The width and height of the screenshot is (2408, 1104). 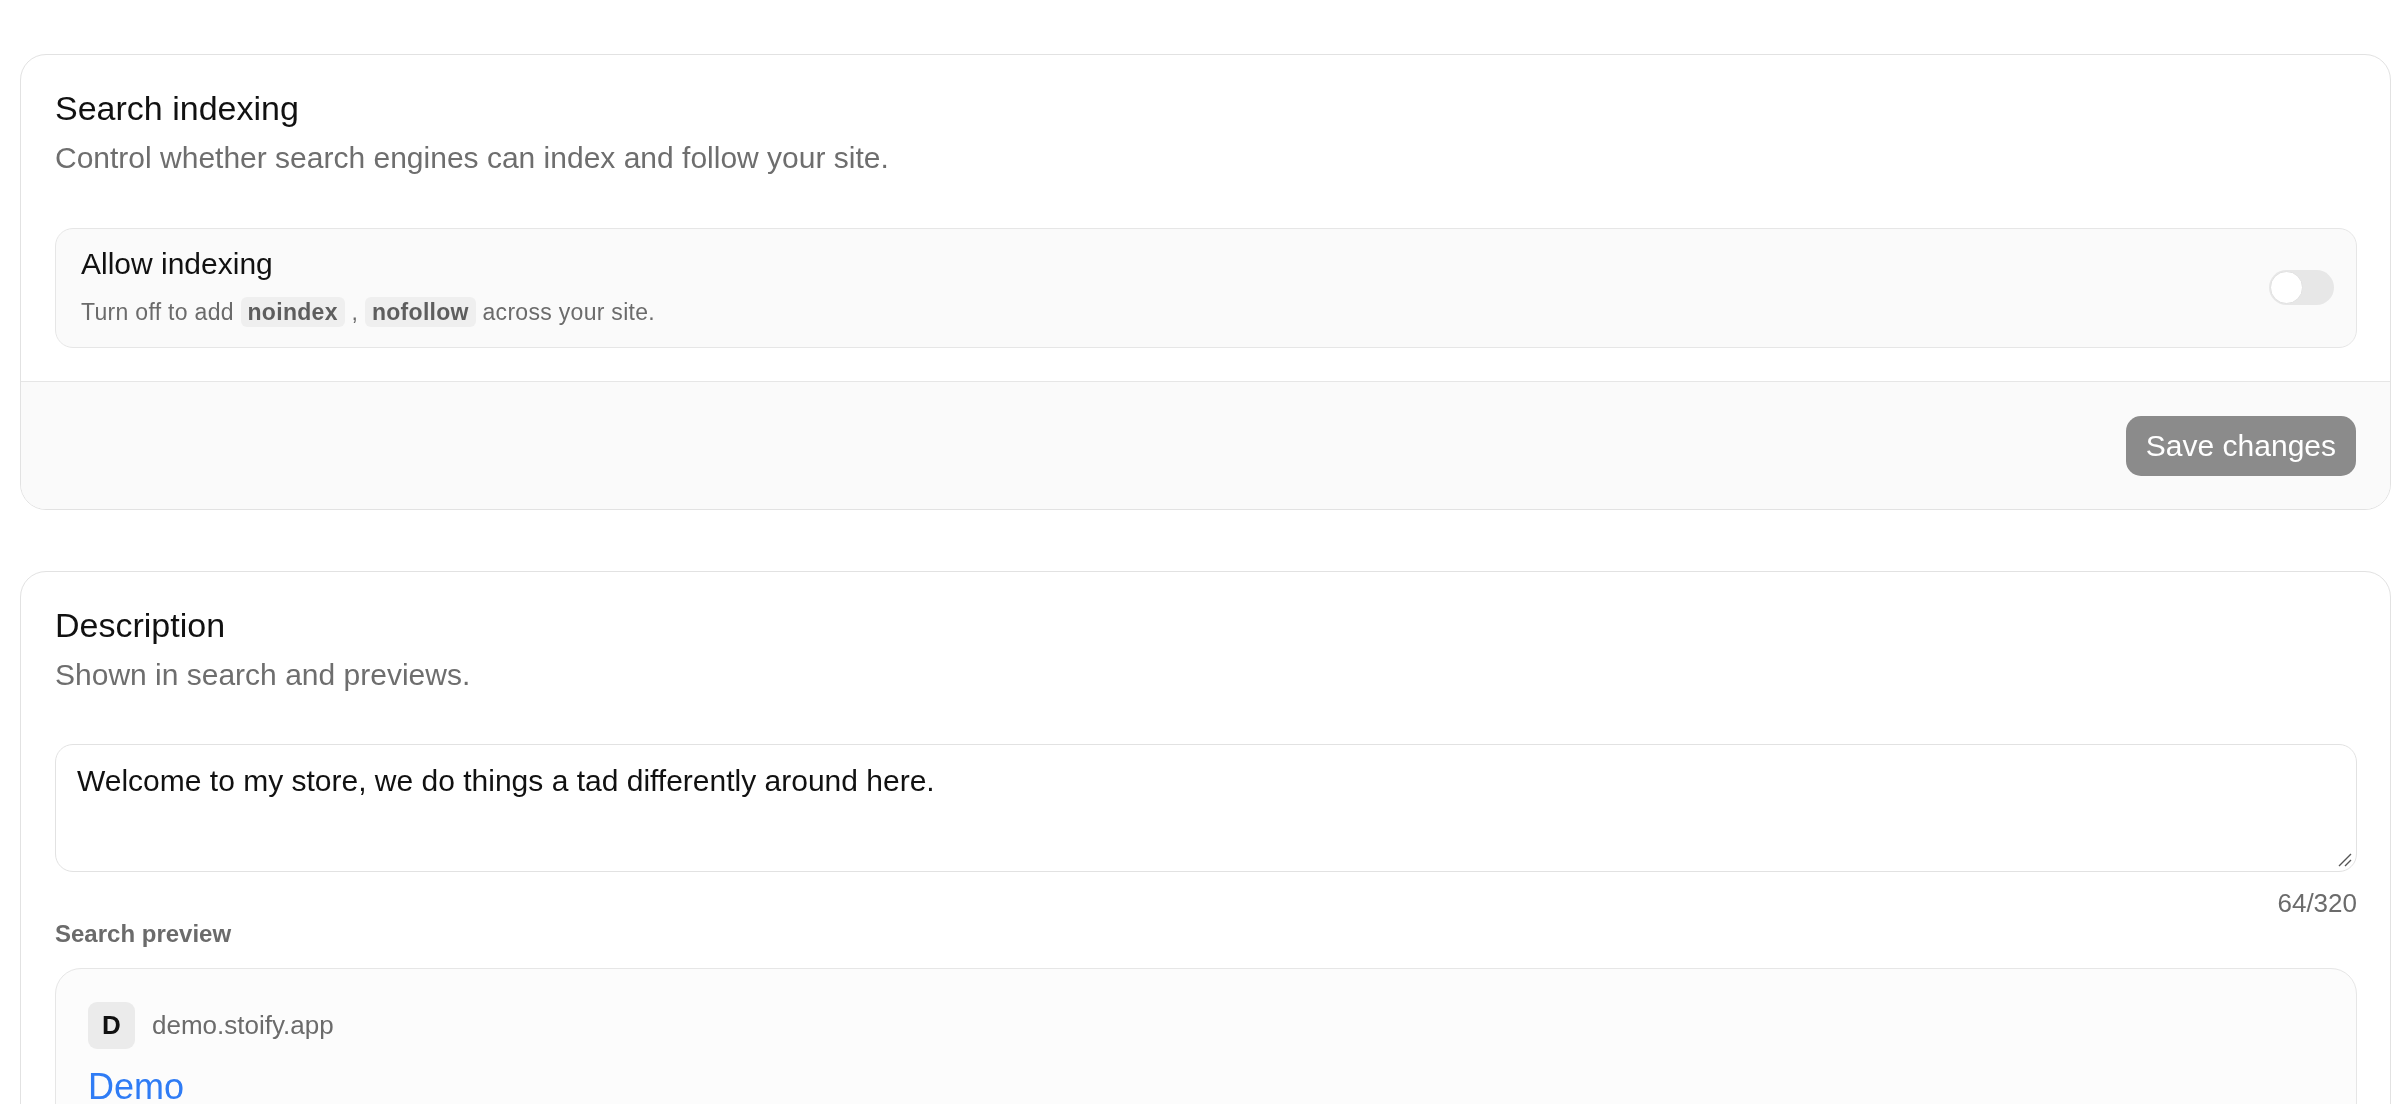 I want to click on section-title: Search indexing, so click(x=177, y=108).